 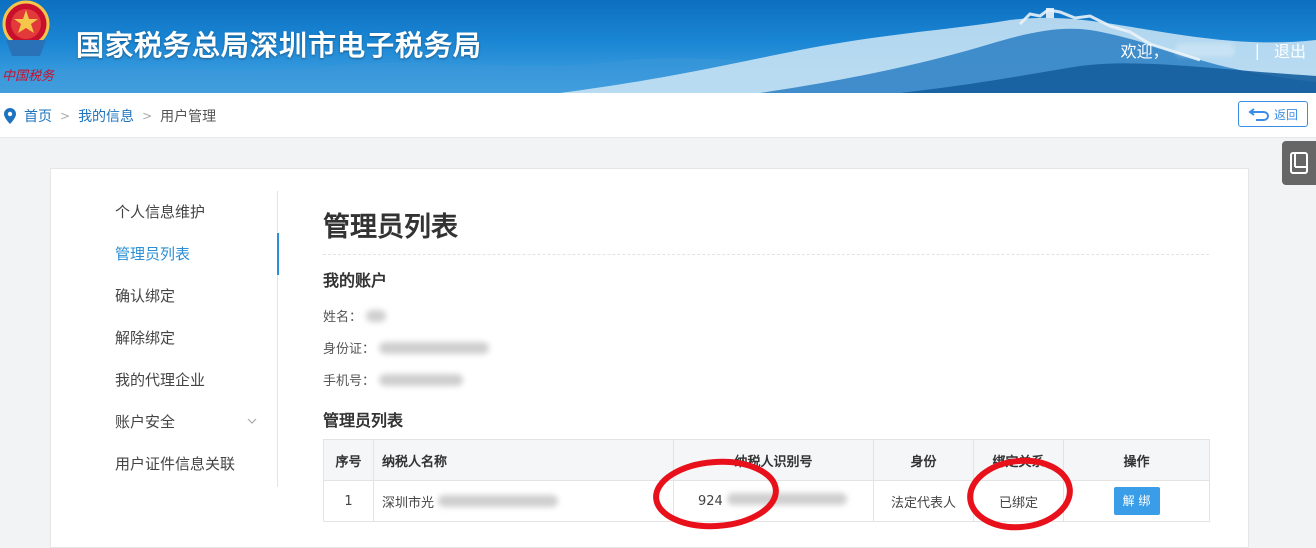 I want to click on national-emblem-icon: 中国税务, so click(x=28, y=42).